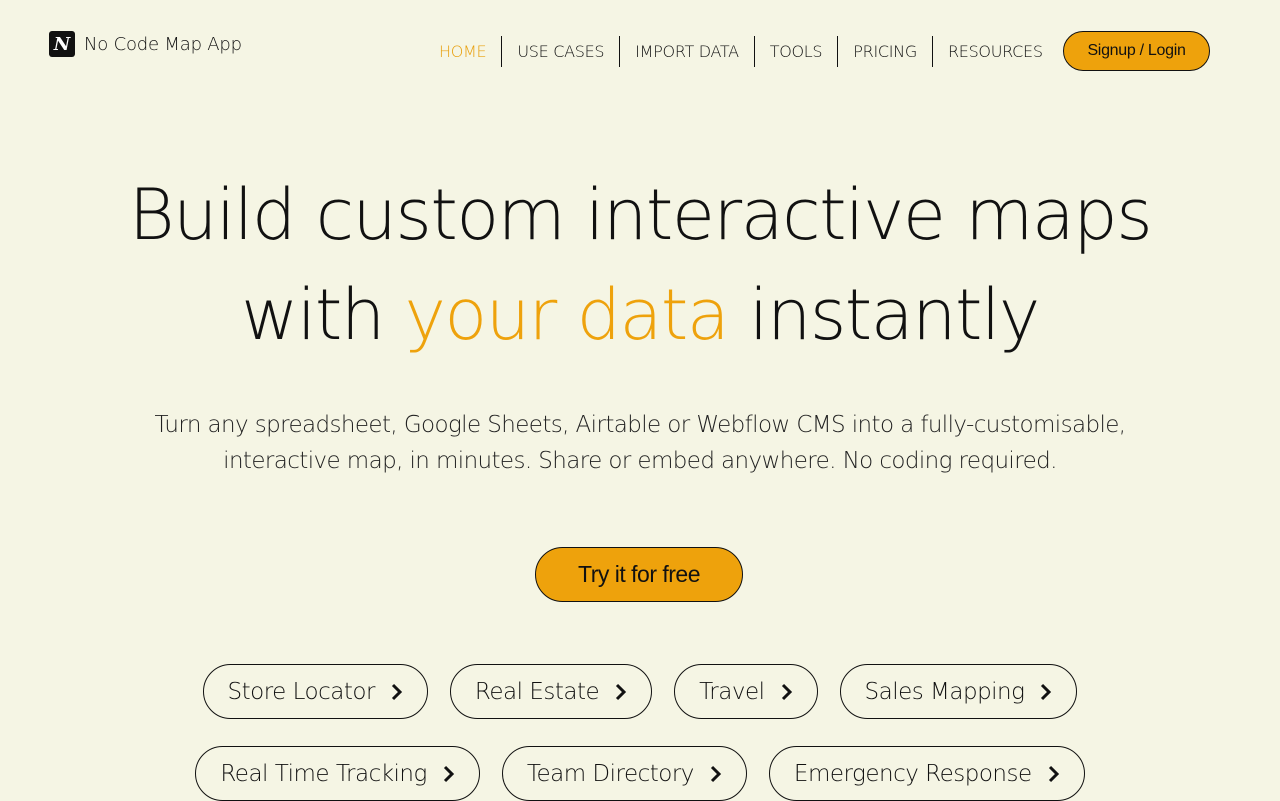  I want to click on chip-label: Travel, so click(732, 691).